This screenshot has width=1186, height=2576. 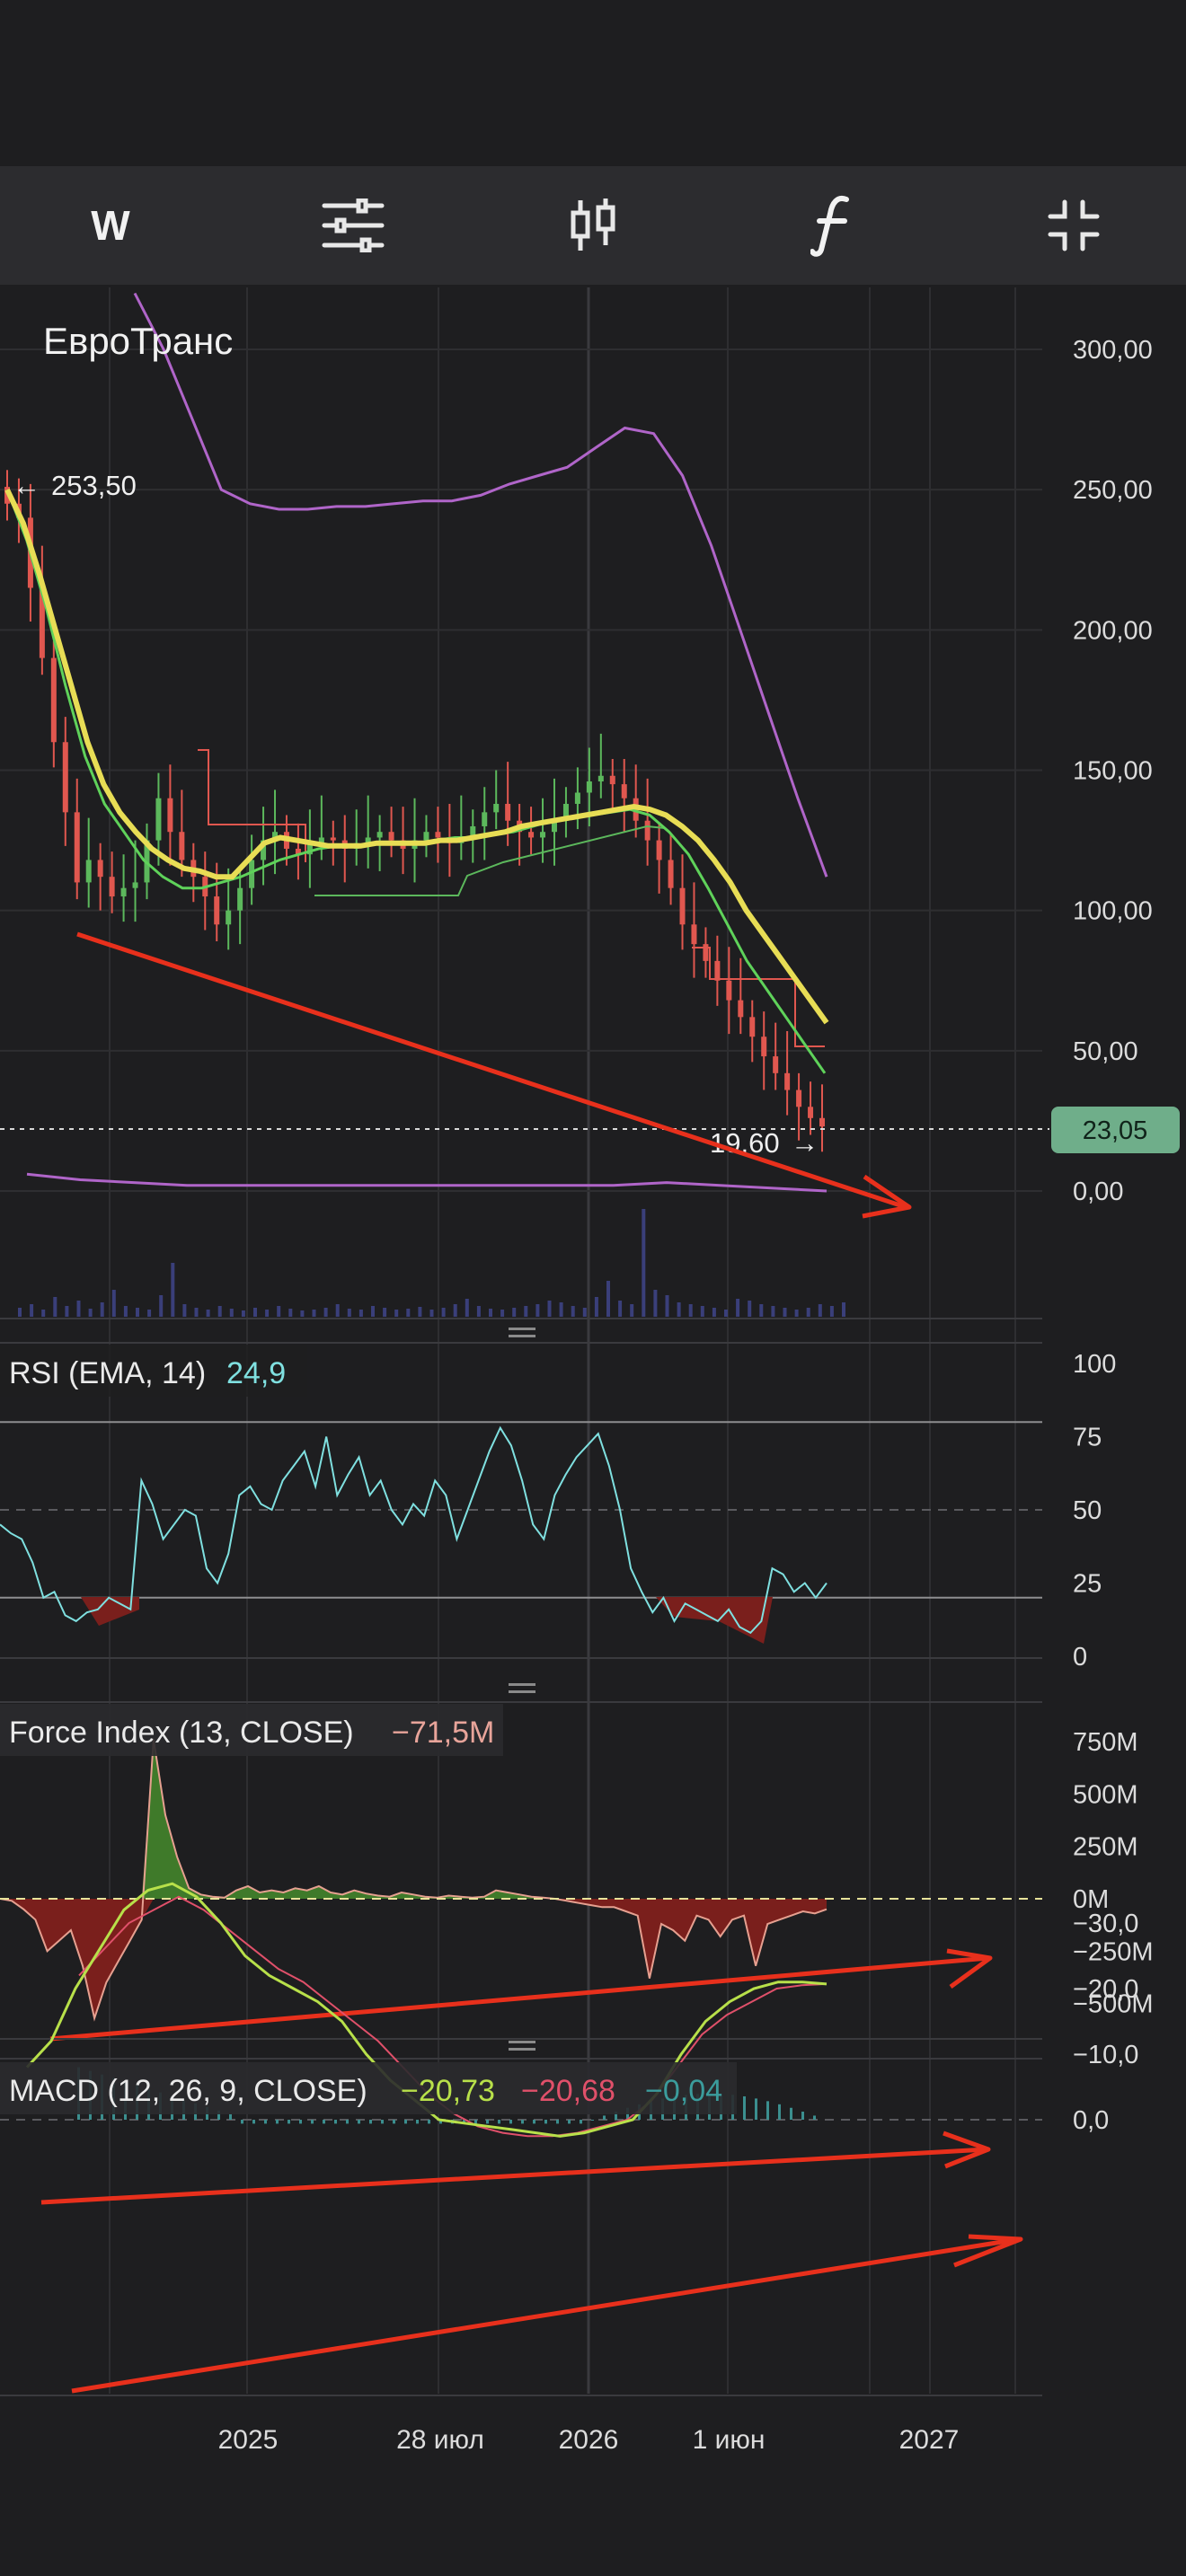 What do you see at coordinates (1094, 1364) in the screenshot?
I see `rsi-axis-tick: 100` at bounding box center [1094, 1364].